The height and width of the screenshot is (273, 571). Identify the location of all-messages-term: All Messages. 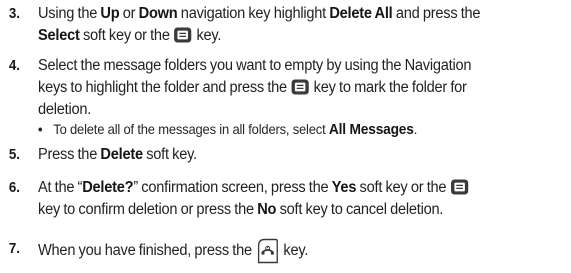
(371, 130).